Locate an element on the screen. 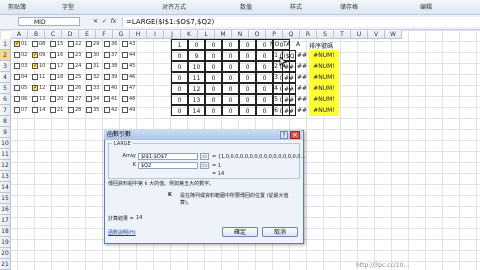  ribbon-group-cells: 储存格 is located at coordinates (349, 6).